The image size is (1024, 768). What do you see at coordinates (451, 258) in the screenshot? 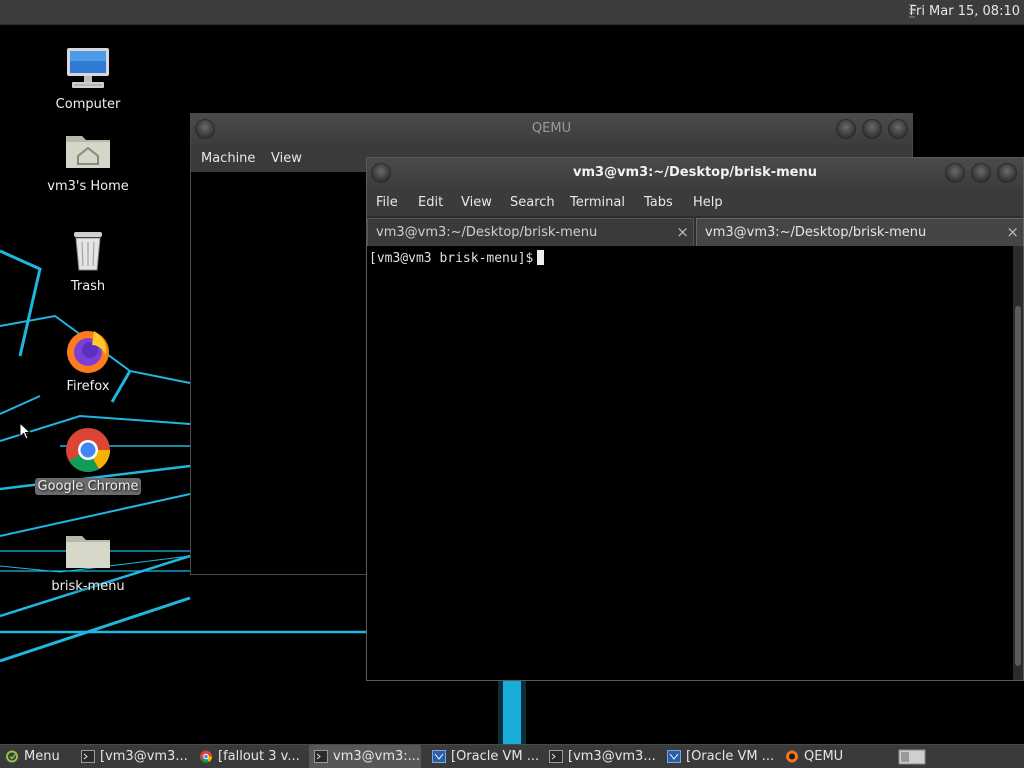
I see `shell-prompt: [vm3@vm3 brisk-menu]$` at bounding box center [451, 258].